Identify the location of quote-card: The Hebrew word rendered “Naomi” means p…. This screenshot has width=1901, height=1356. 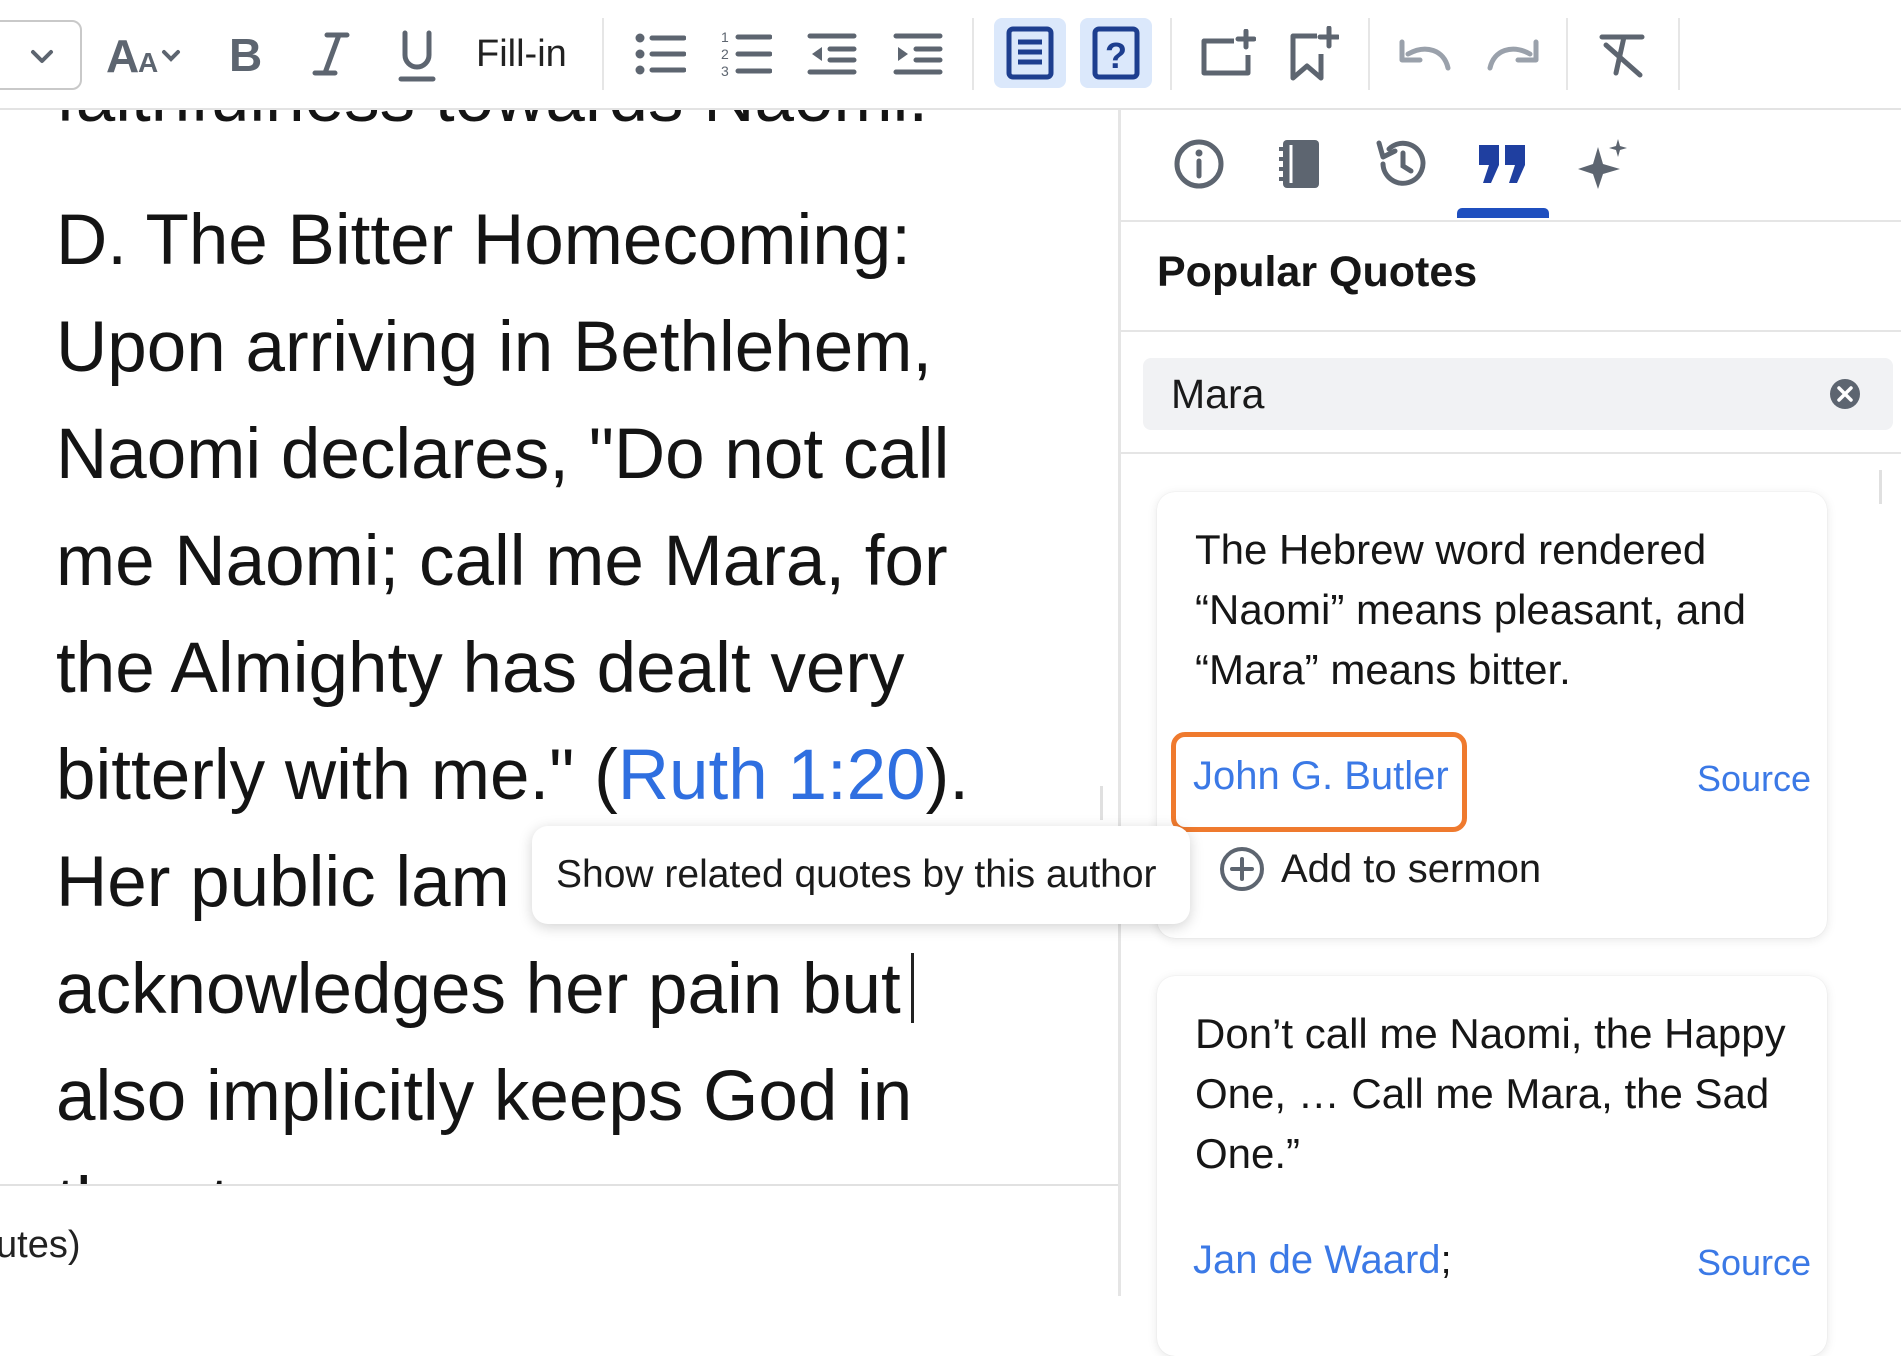
(1492, 715).